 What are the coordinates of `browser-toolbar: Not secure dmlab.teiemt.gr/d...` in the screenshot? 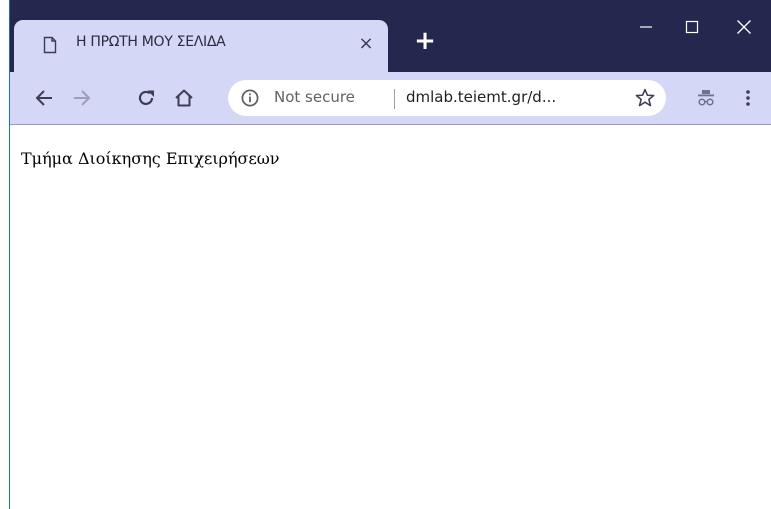 It's located at (390, 98).